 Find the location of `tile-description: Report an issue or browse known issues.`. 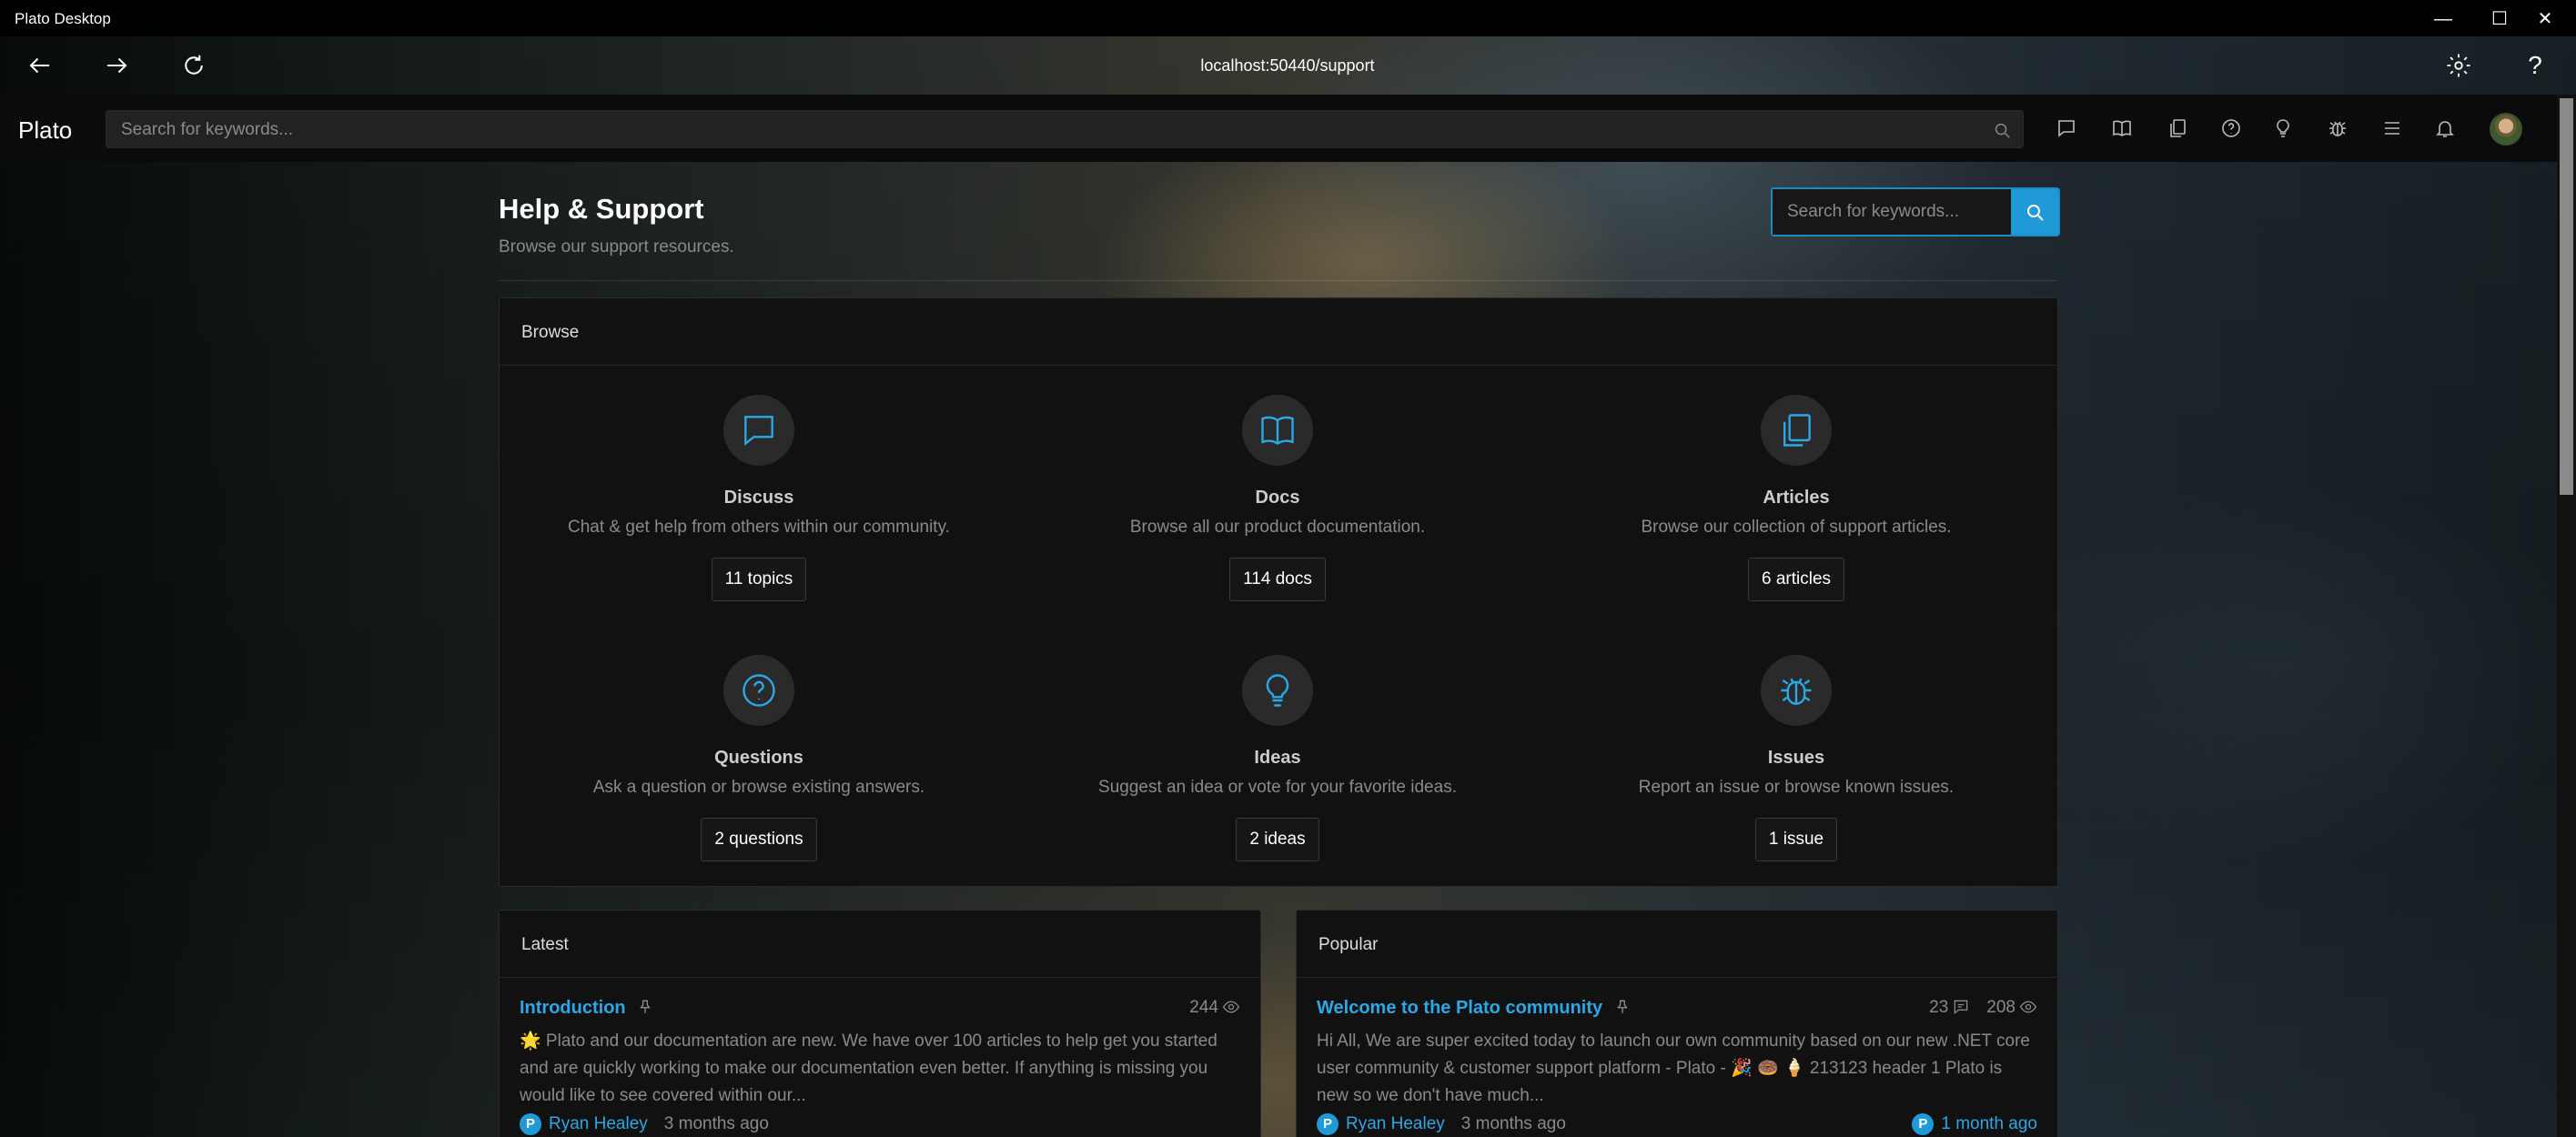

tile-description: Report an issue or browse known issues. is located at coordinates (1796, 787).